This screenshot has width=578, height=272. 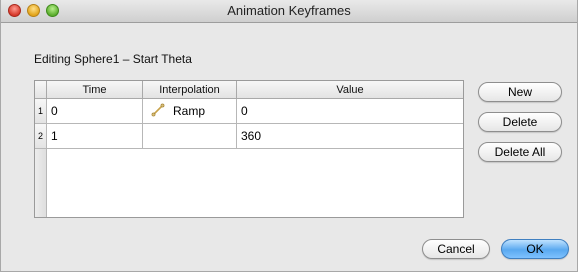 I want to click on delete-button: Delete, so click(x=520, y=122).